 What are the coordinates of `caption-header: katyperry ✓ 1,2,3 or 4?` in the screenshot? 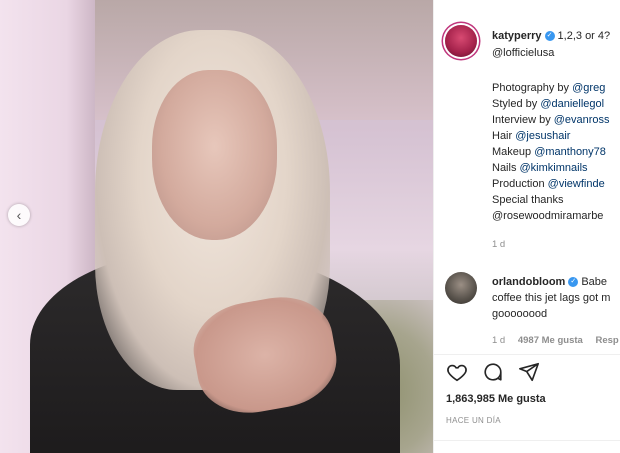 It's located at (551, 36).